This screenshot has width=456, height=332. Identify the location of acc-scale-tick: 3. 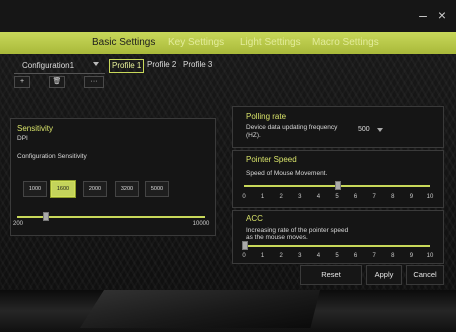
(300, 256).